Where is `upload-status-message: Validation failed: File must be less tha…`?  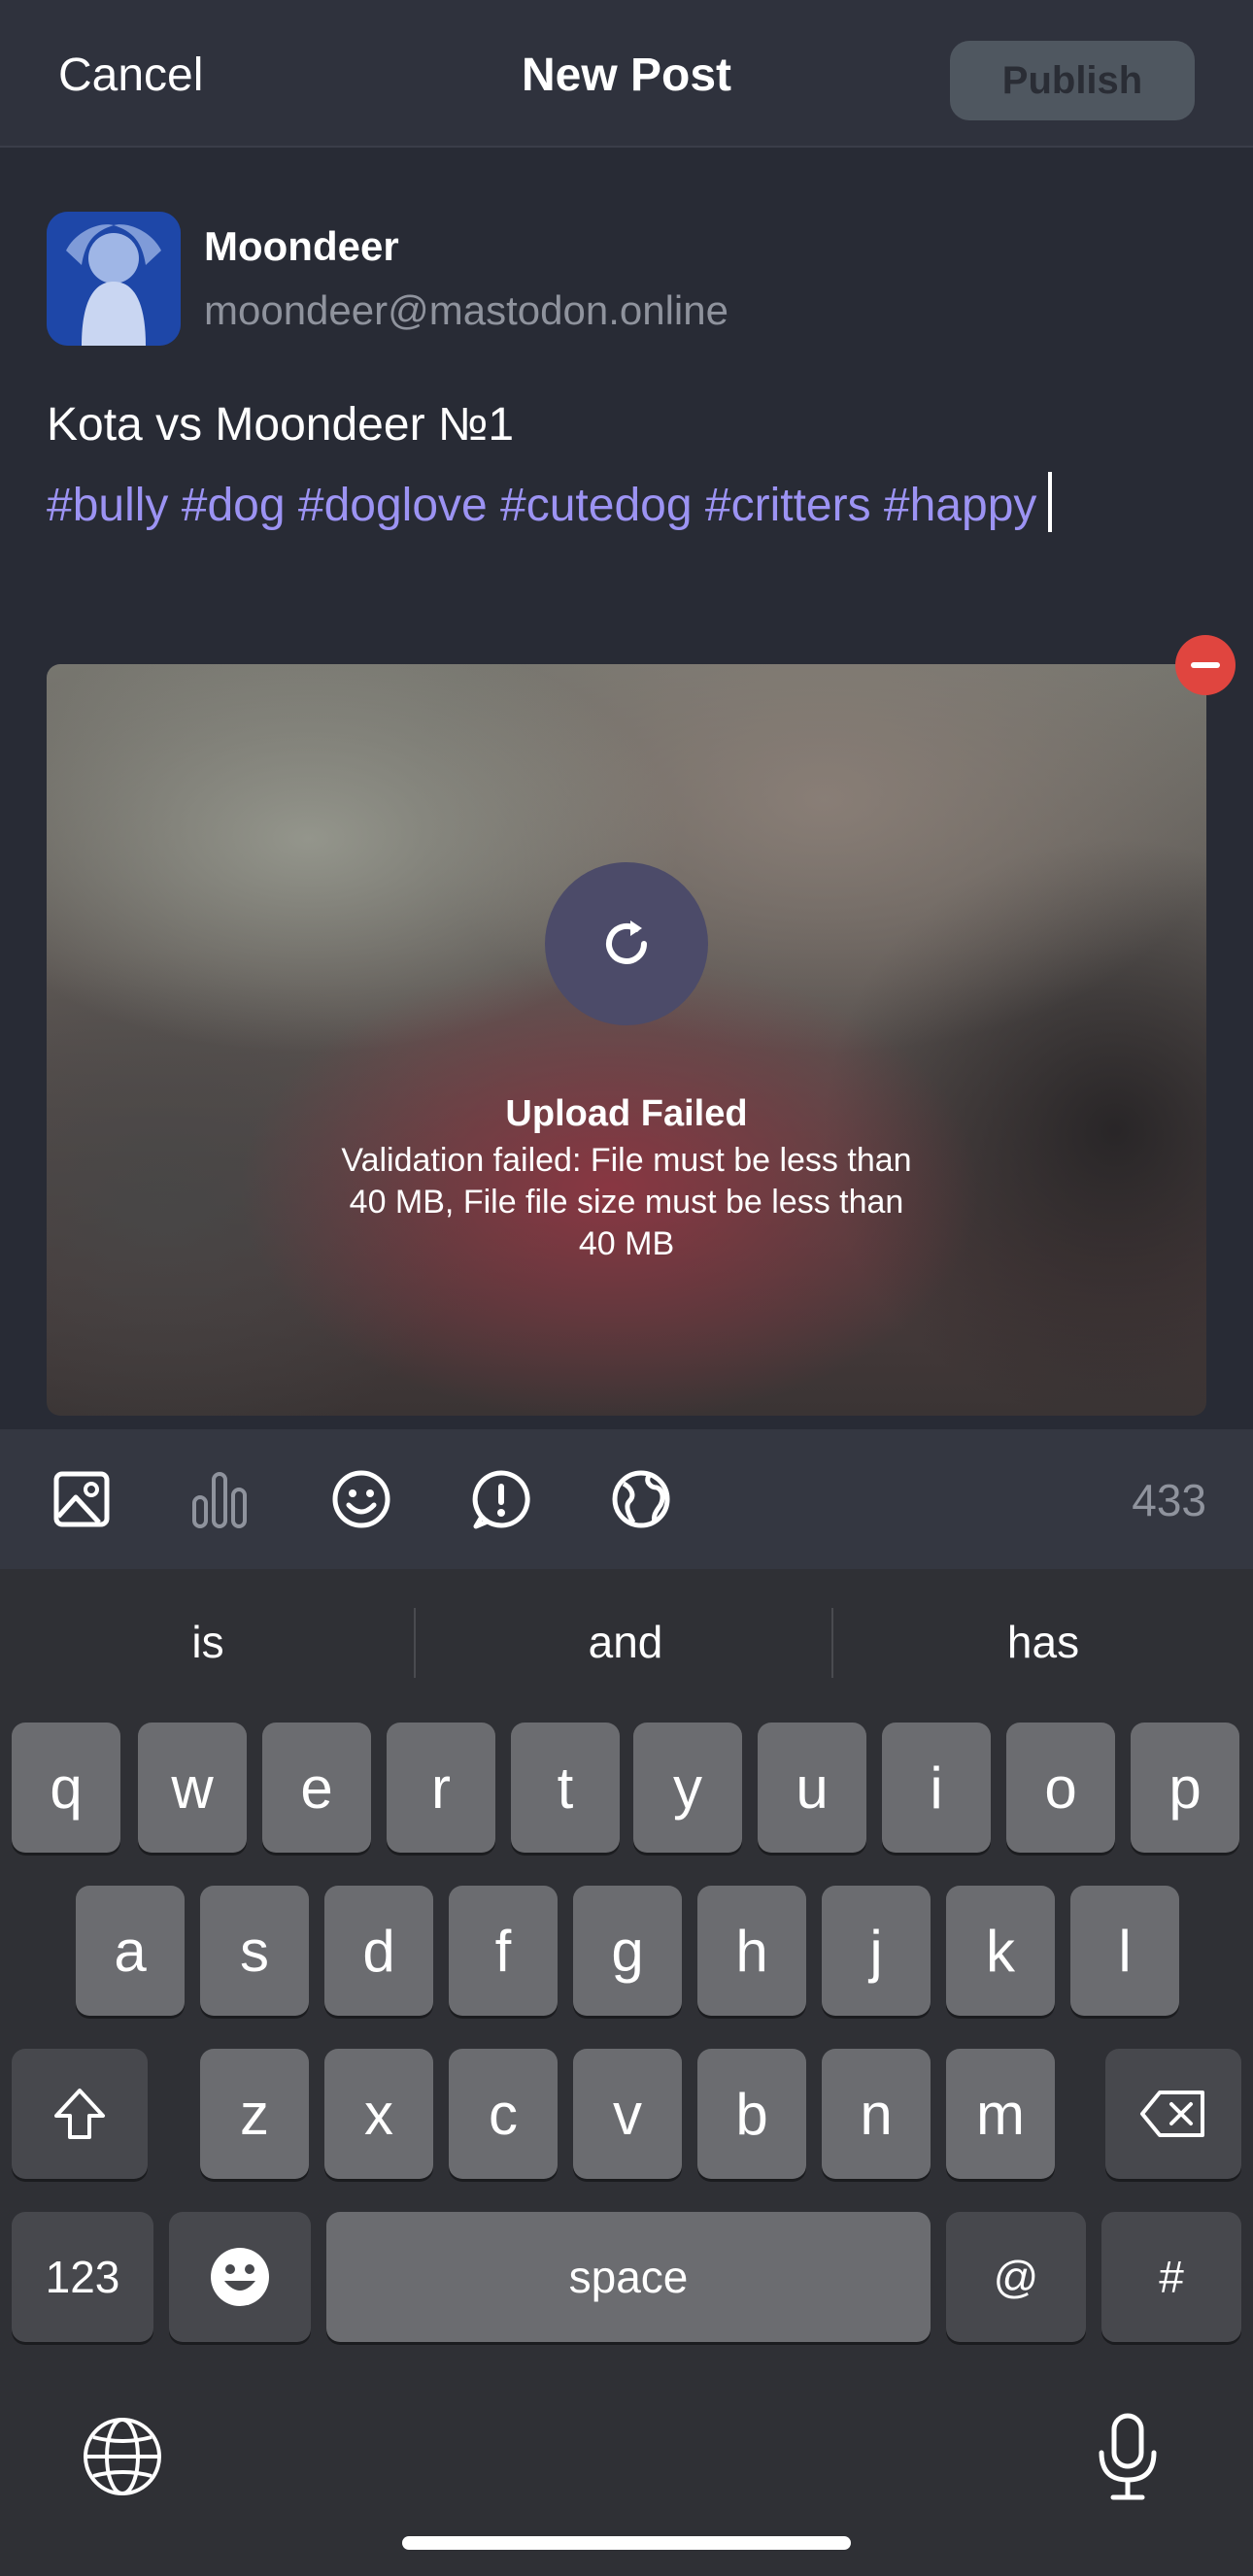 upload-status-message: Validation failed: File must be less tha… is located at coordinates (626, 1202).